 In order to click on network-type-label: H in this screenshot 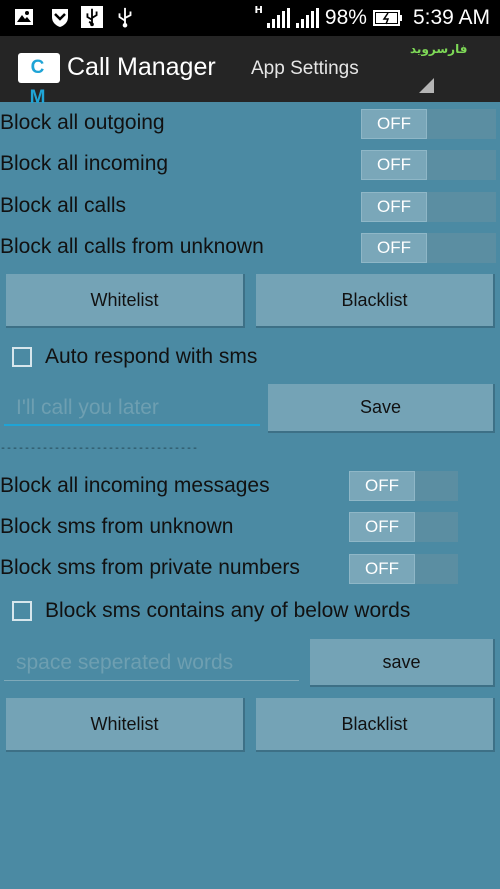, I will do `click(258, 10)`.